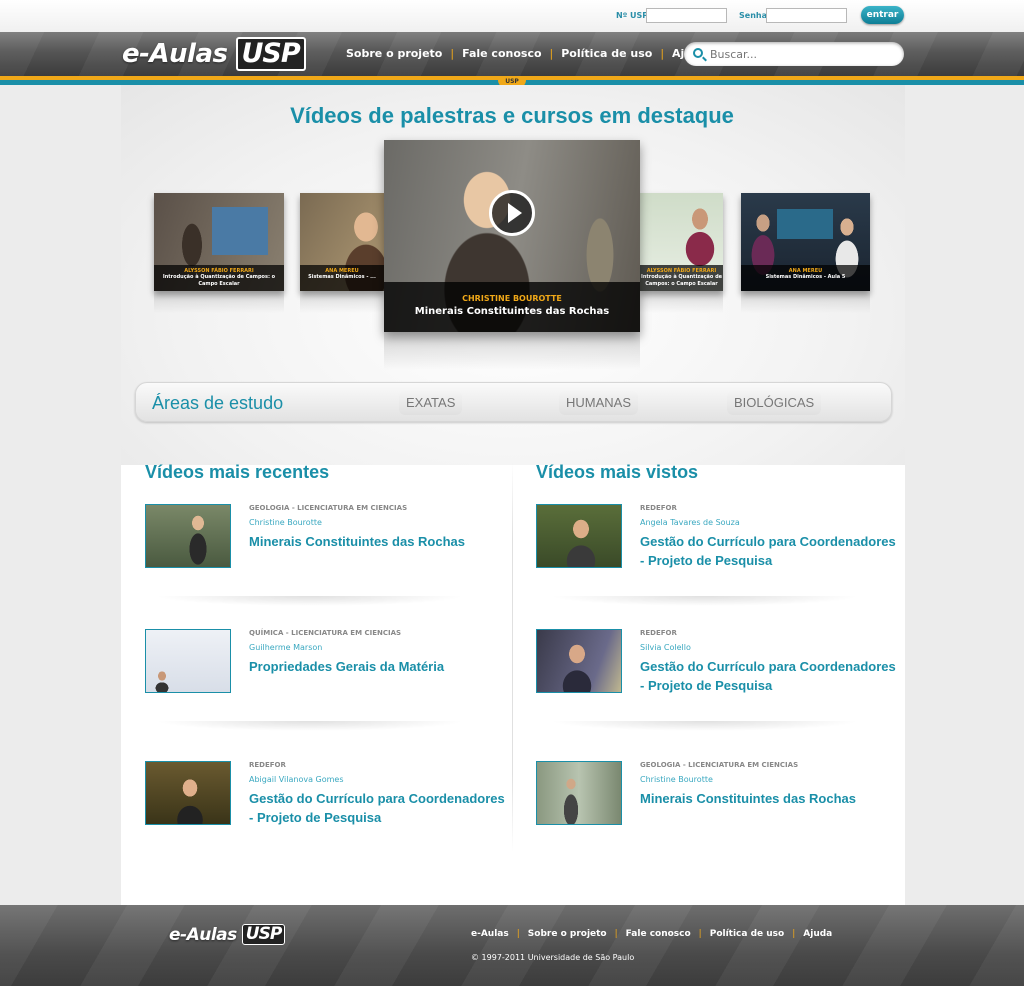 Image resolution: width=1024 pixels, height=986 pixels. I want to click on footer-nav-contact: Fale conosco, so click(658, 934).